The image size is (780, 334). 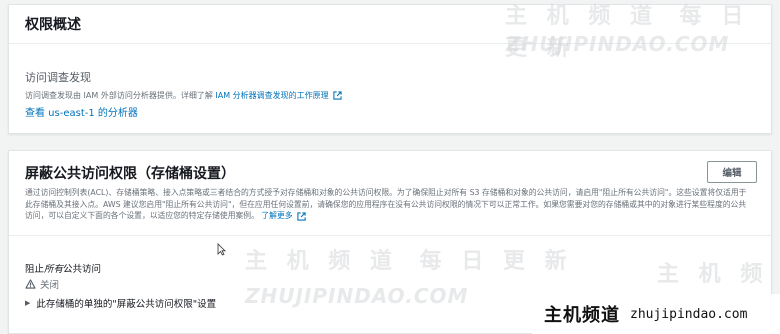 What do you see at coordinates (28, 303) in the screenshot?
I see `caret-right-icon: ▶` at bounding box center [28, 303].